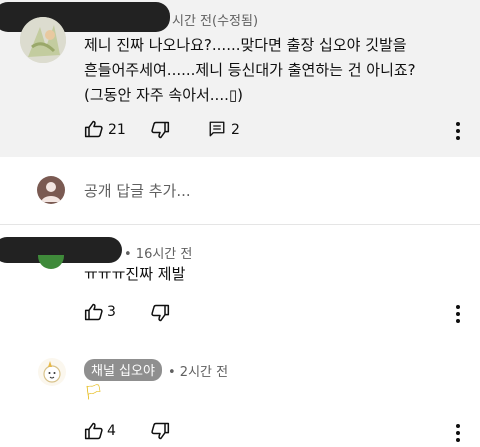 The width and height of the screenshot is (480, 447). I want to click on comment-line-2: 흔들어주세여......제니 등신대가 출연하는 건 아니죠?, so click(250, 70).